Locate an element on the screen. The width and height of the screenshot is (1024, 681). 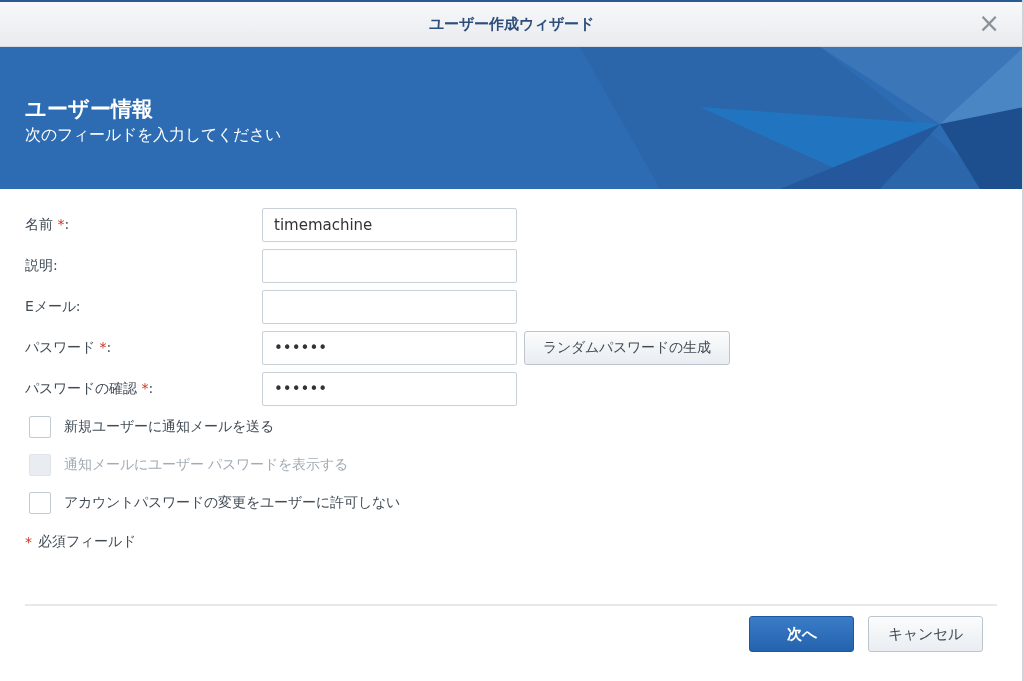
section-subtitle: 次のフィールドを入力してください is located at coordinates (153, 135).